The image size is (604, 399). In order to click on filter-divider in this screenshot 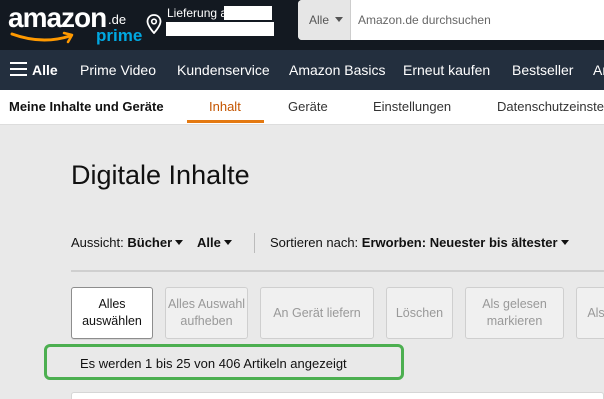, I will do `click(254, 243)`.